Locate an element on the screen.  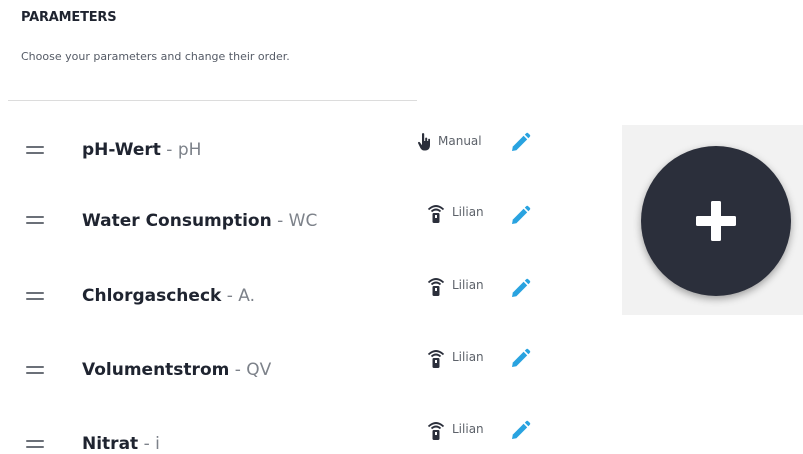
list-item: Volumentstrom - QV Lilian is located at coordinates (280, 368).